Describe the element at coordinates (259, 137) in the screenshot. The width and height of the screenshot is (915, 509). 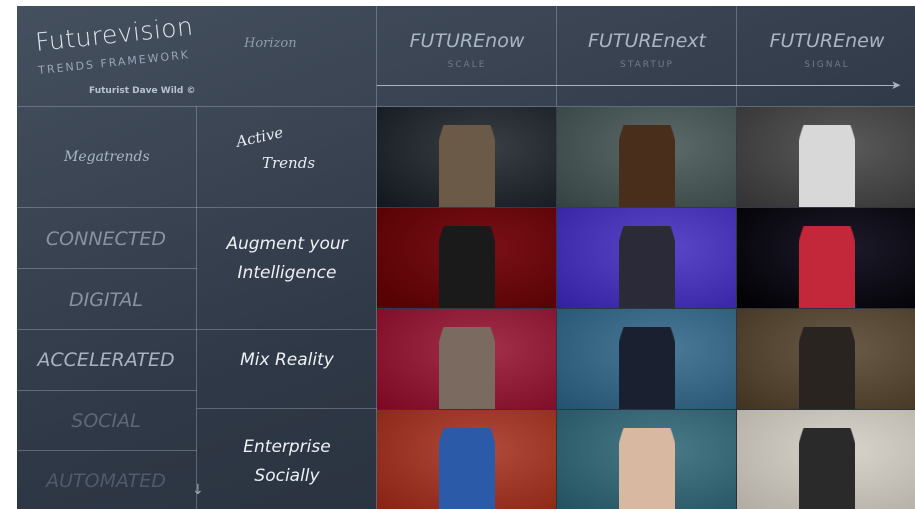
I see `active-trends-label: Active` at that location.